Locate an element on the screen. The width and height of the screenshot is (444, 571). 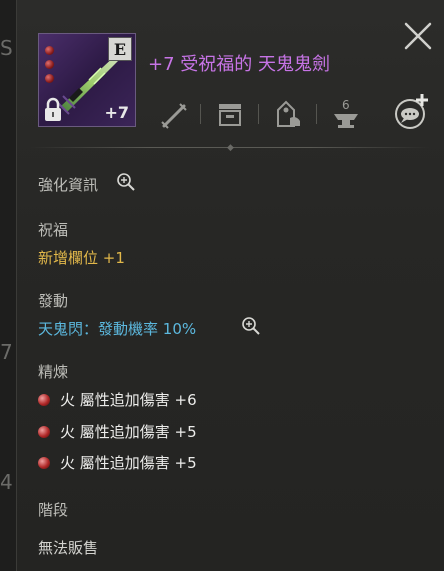
tier-label: 階段 is located at coordinates (53, 510).